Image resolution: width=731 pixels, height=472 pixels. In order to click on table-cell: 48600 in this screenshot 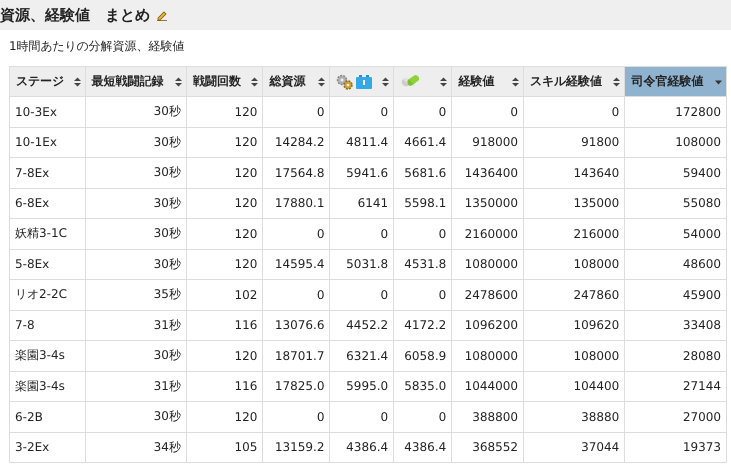, I will do `click(675, 264)`.